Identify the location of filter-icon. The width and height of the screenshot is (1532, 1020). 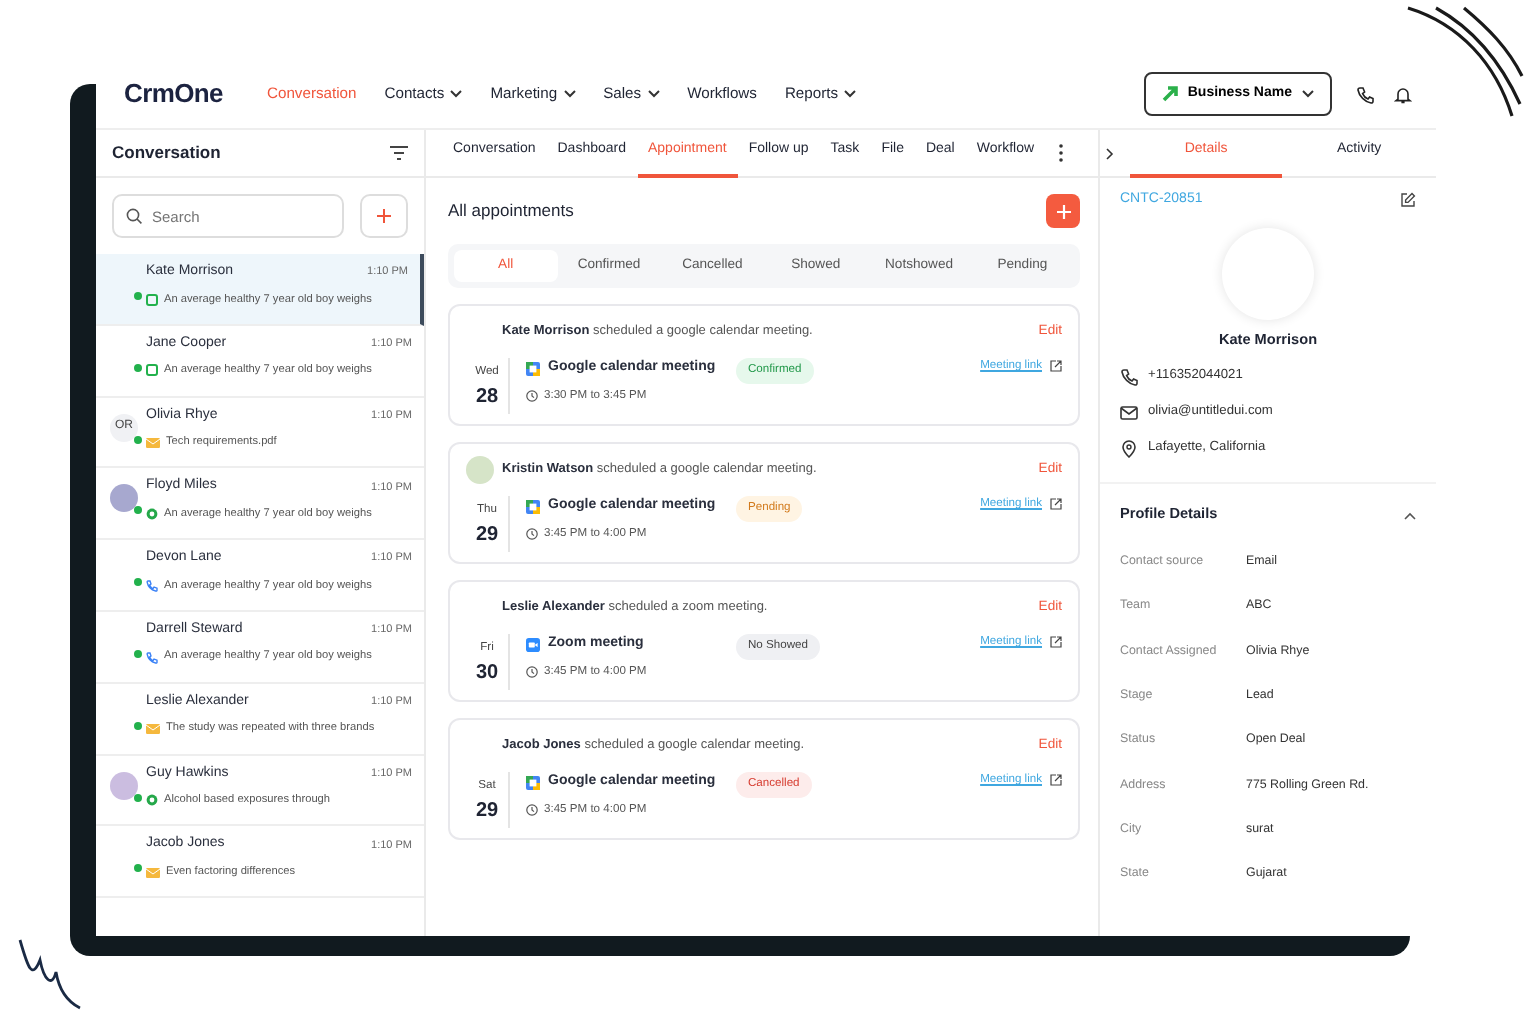
(399, 153).